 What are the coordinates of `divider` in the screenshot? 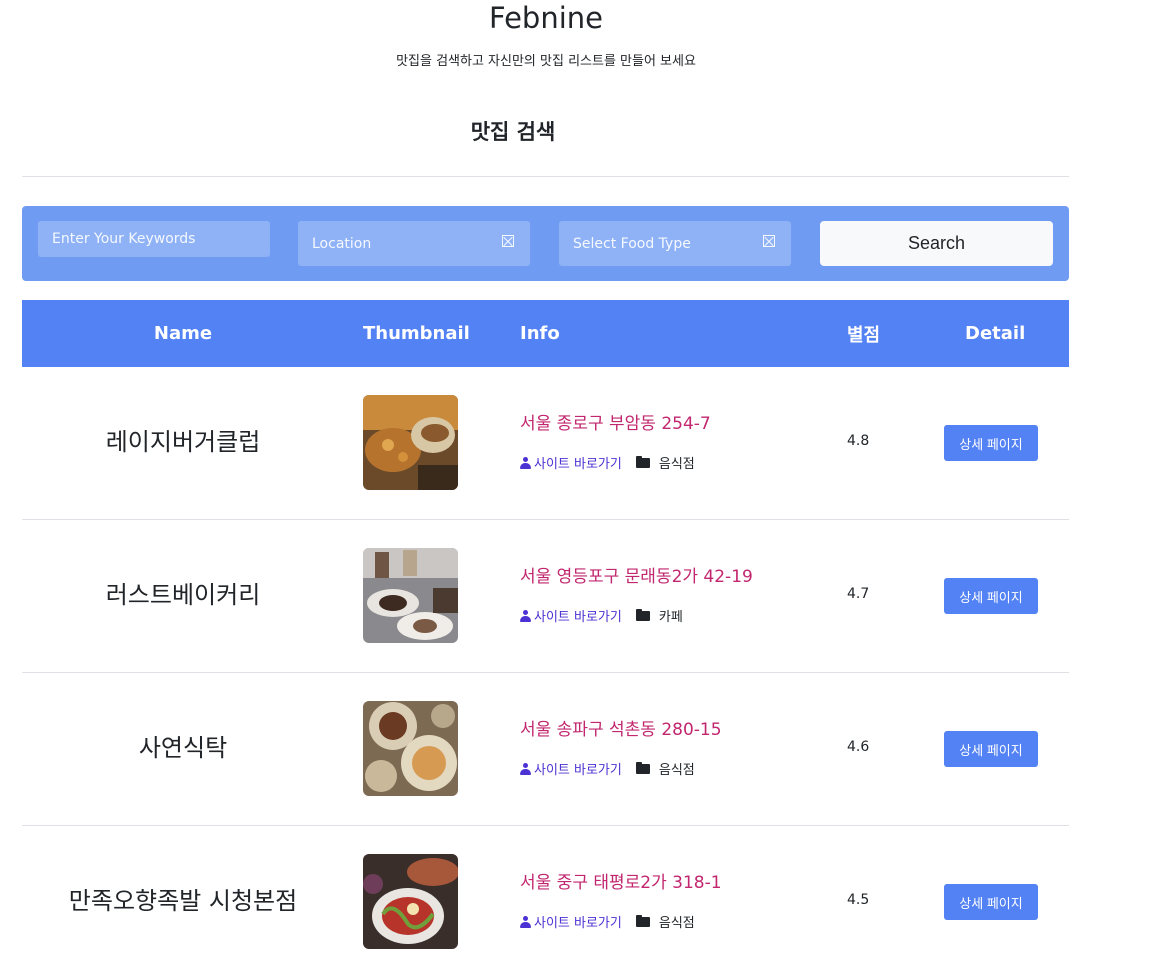 It's located at (545, 176).